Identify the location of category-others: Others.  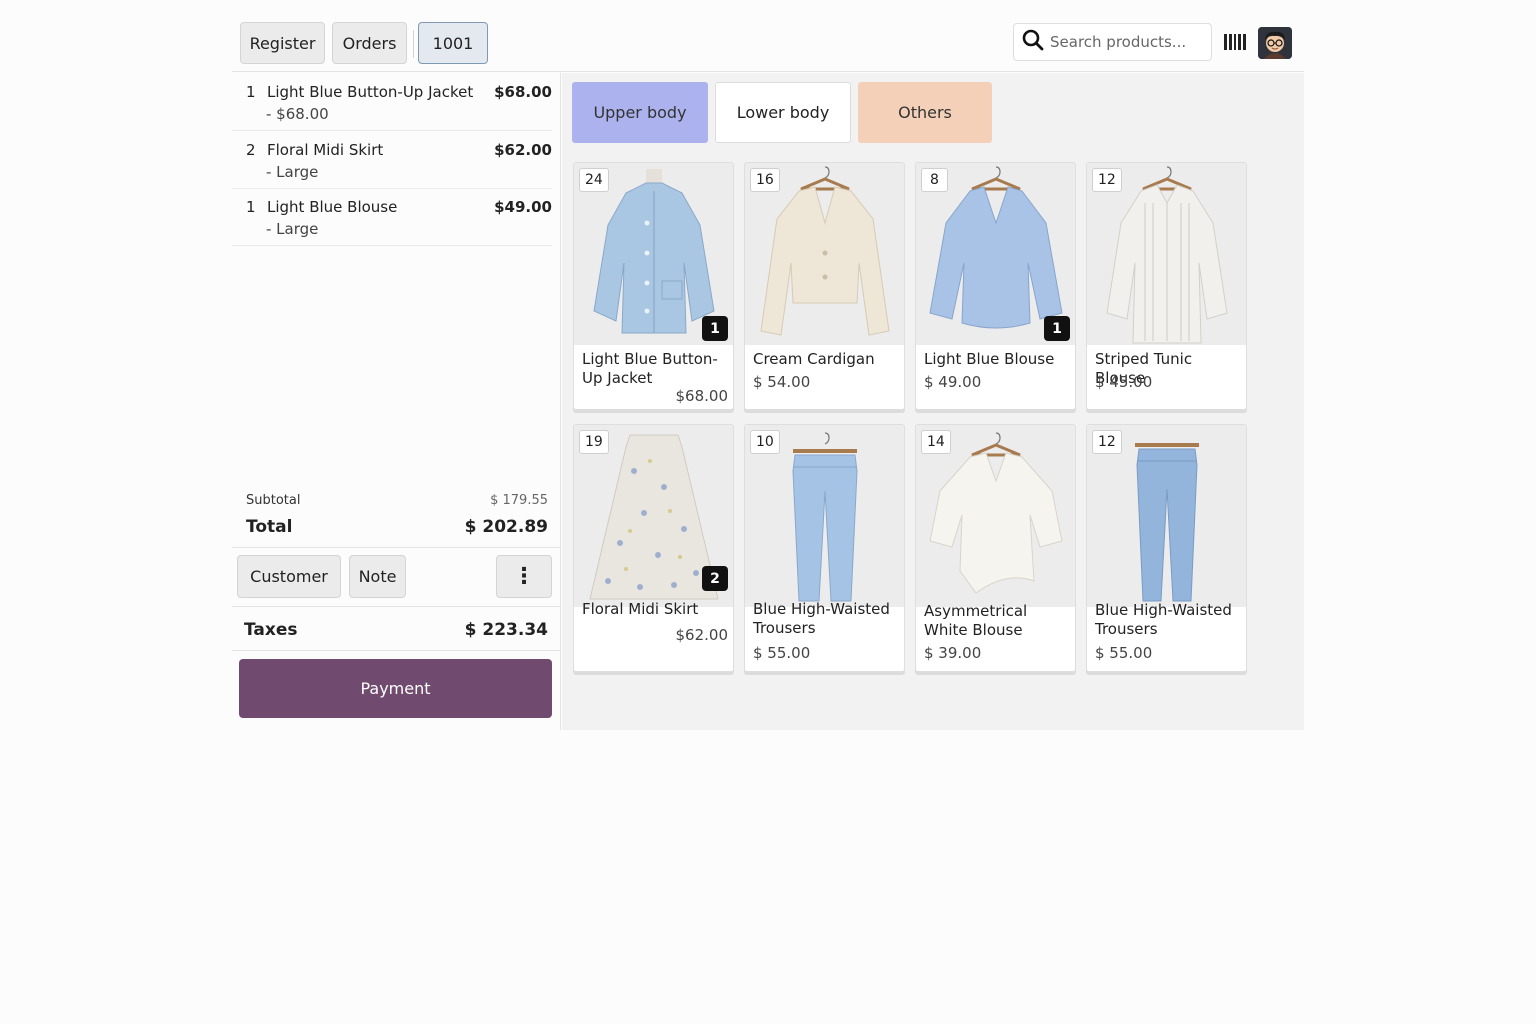
(925, 112).